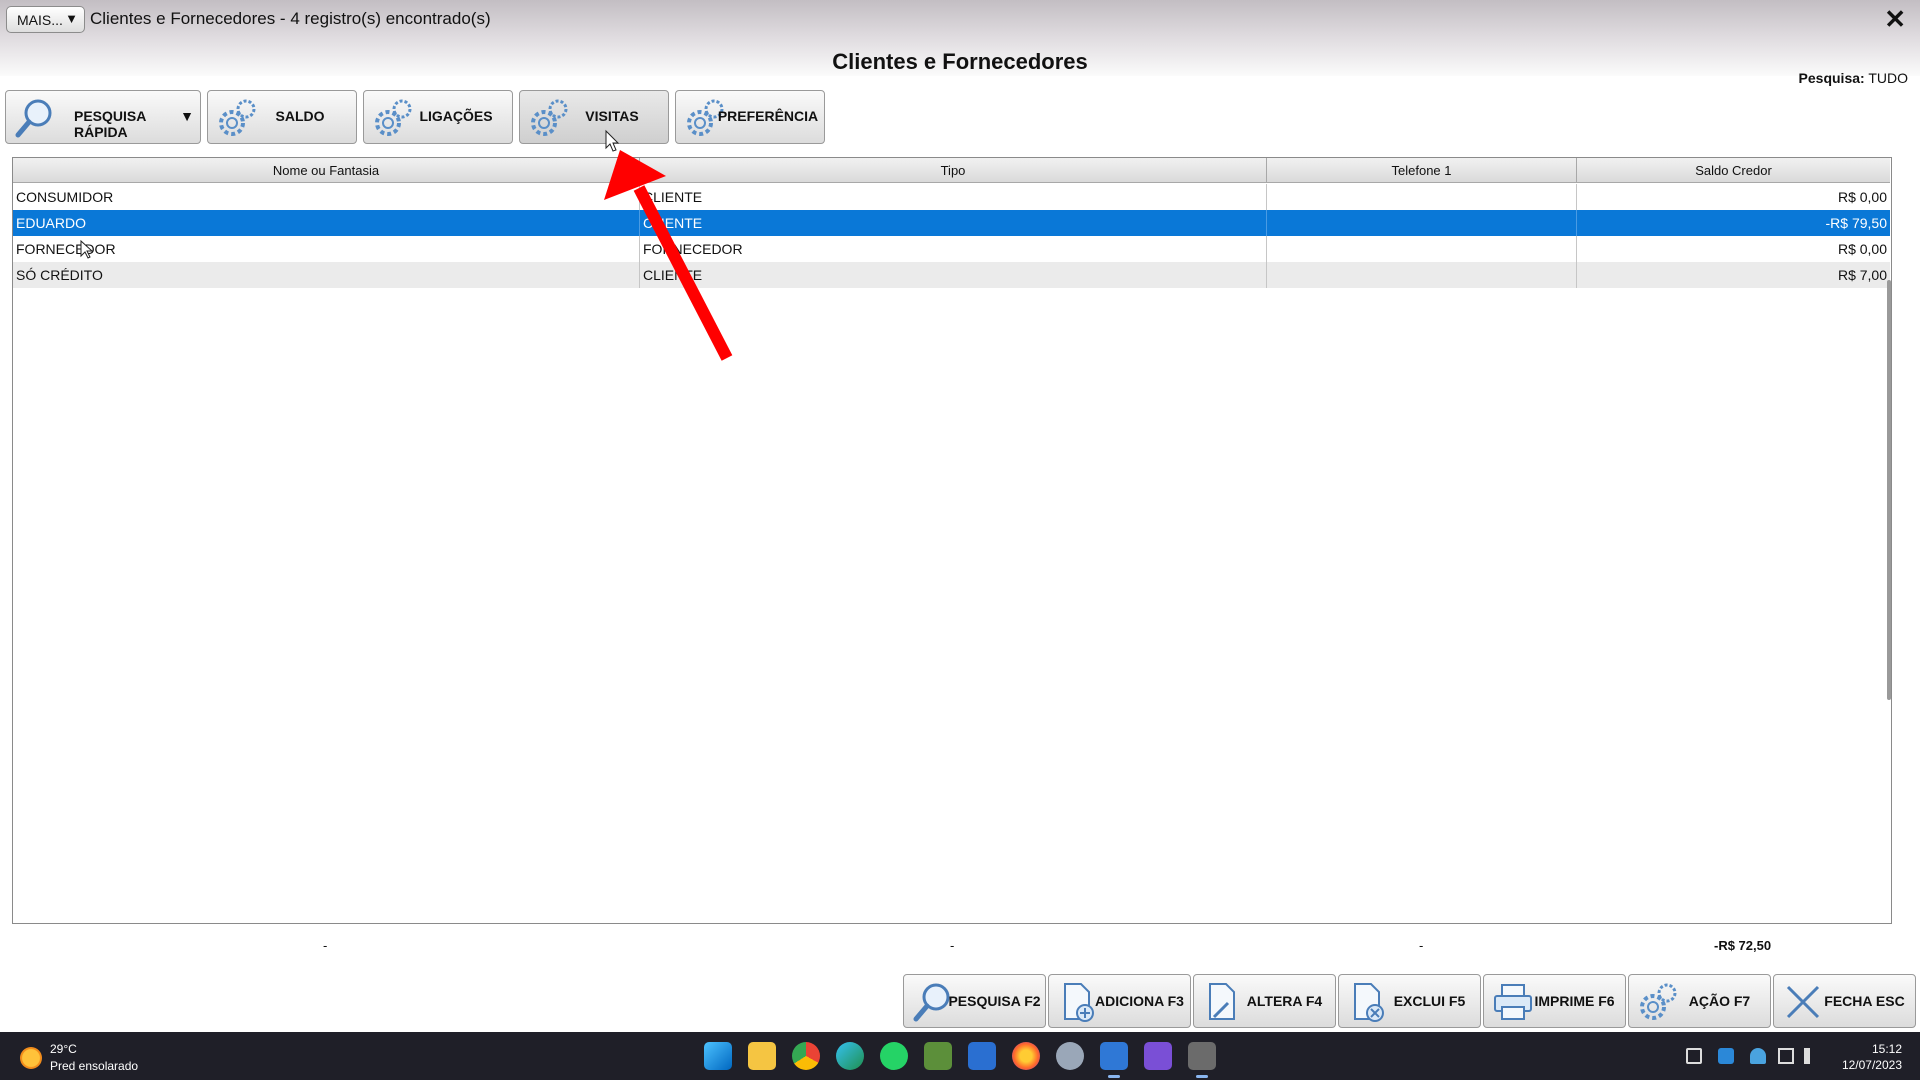 This screenshot has width=1920, height=1080. I want to click on close-icon: ✕, so click(1895, 19).